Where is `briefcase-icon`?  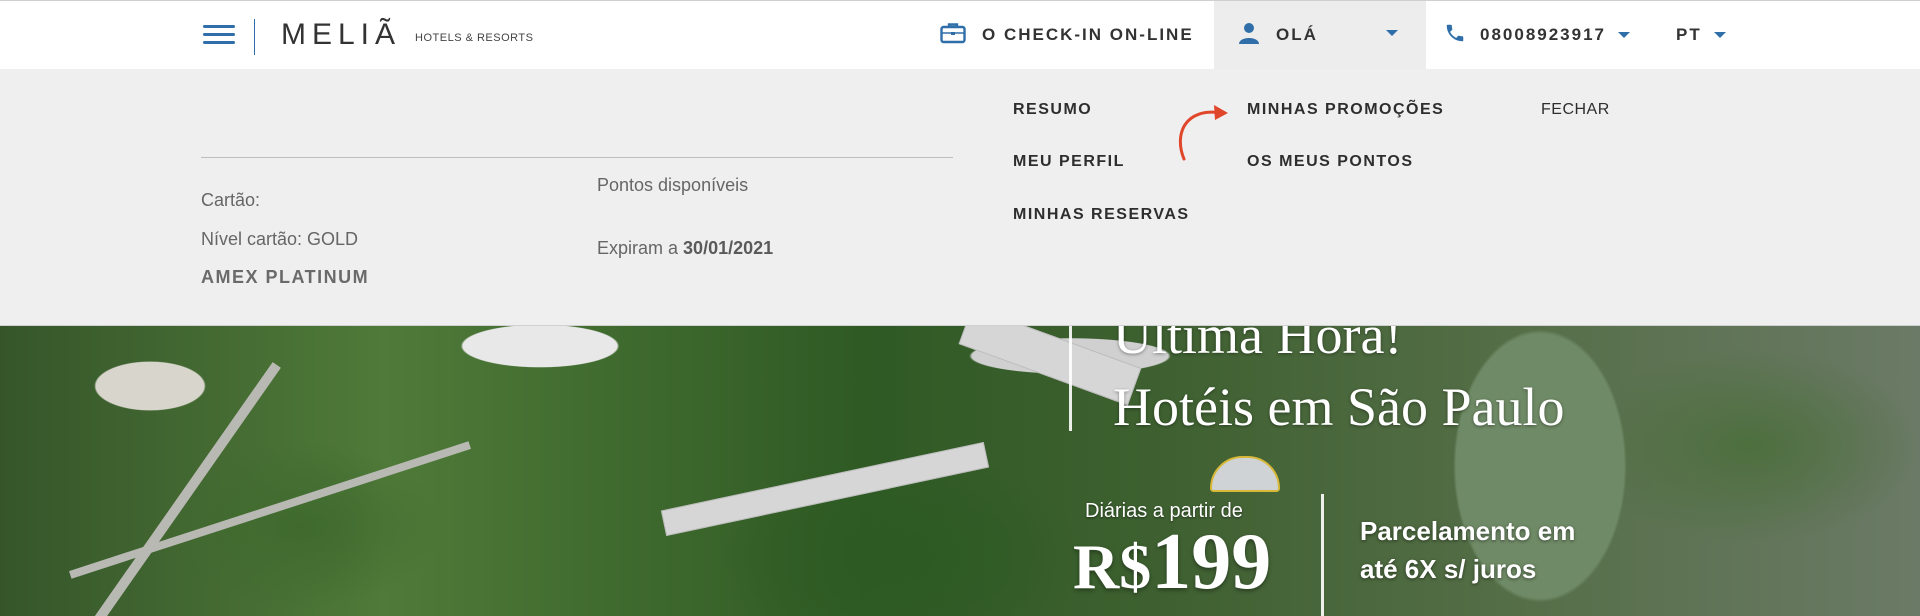 briefcase-icon is located at coordinates (953, 35).